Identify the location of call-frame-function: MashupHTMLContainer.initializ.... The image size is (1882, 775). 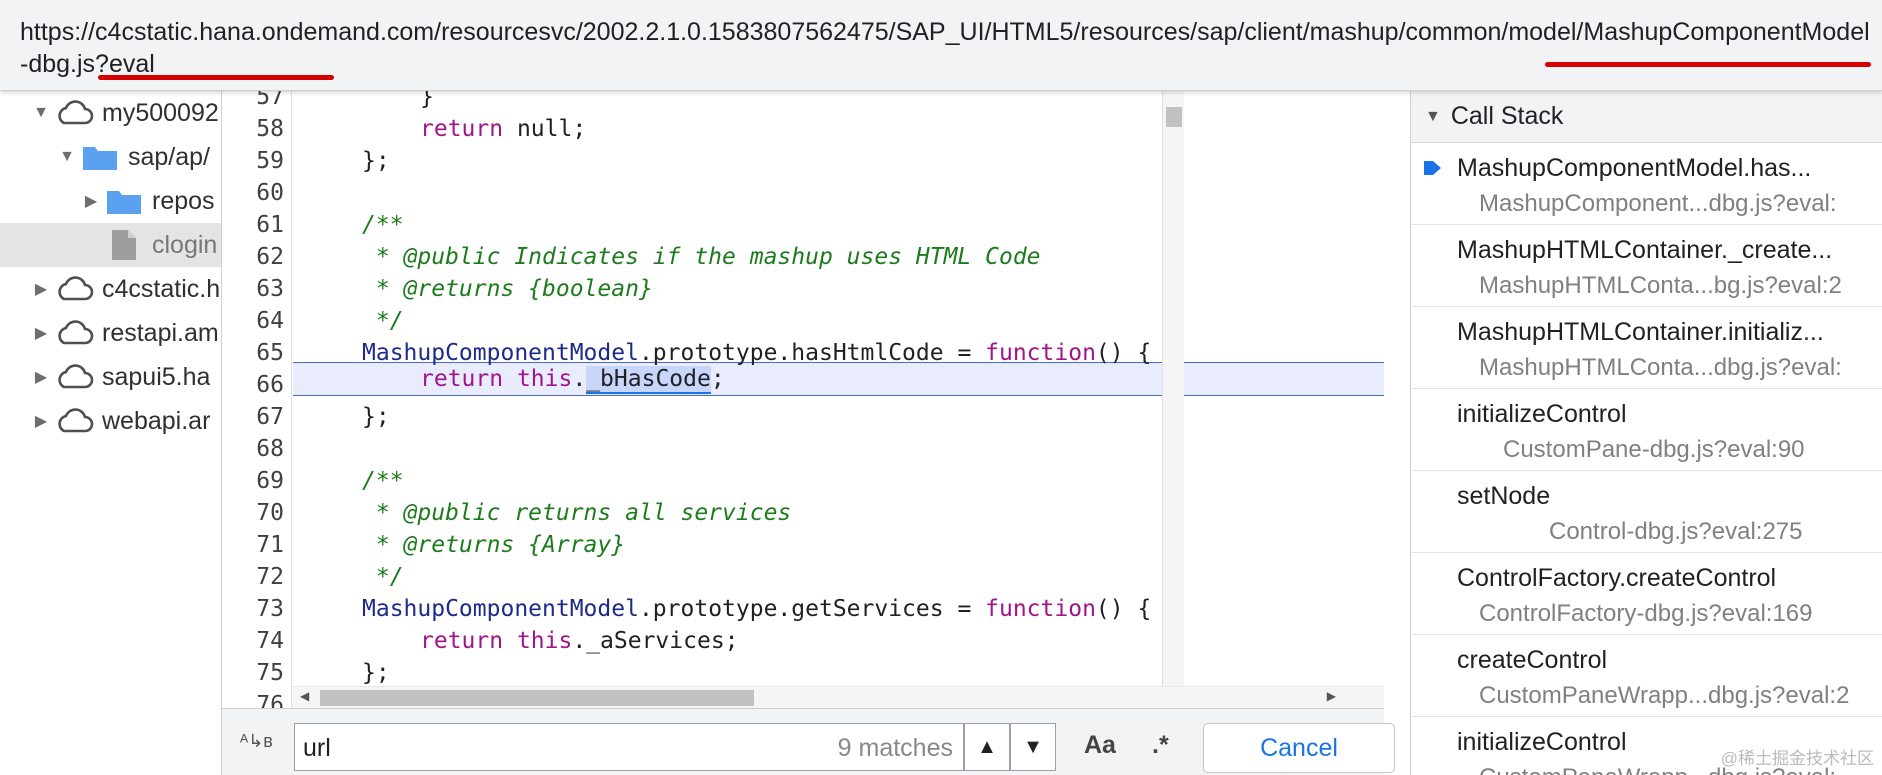
(1640, 332).